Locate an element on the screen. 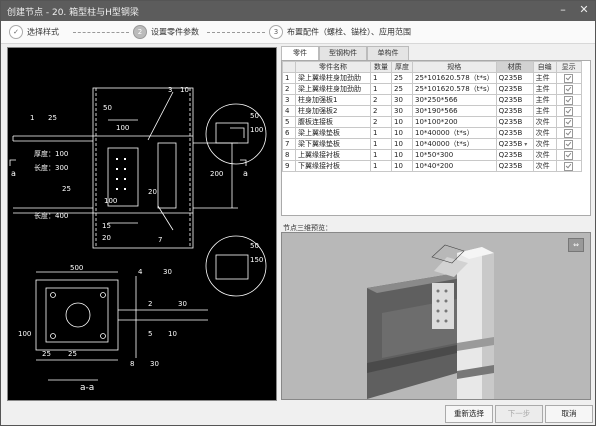 This screenshot has height=426, width=596. table-row: 9 下翼缘接衬板 1 10 10*40*200 Q235B 次件 is located at coordinates (432, 166).